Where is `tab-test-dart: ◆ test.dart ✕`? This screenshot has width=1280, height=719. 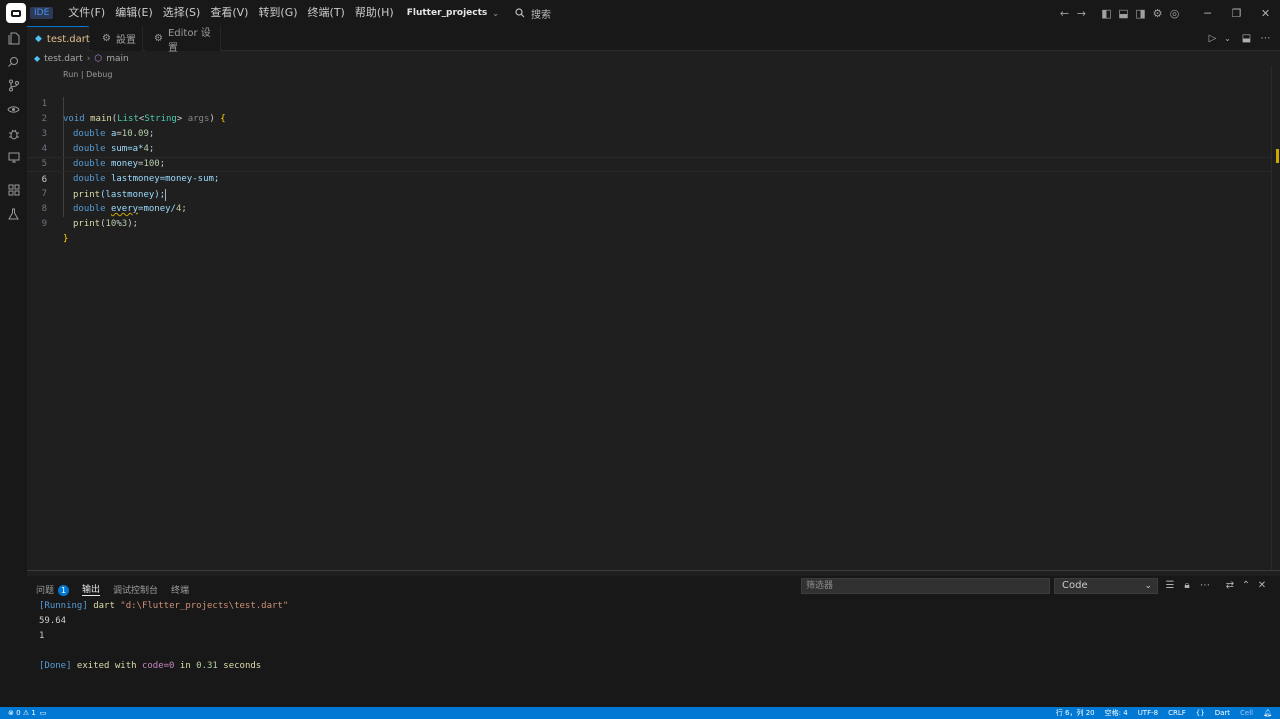 tab-test-dart: ◆ test.dart ✕ is located at coordinates (66, 38).